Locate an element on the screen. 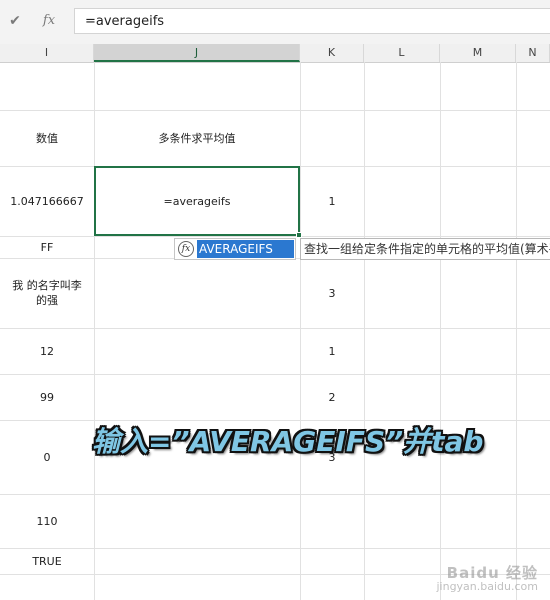 Image resolution: width=550 pixels, height=600 pixels. column-header-k: K is located at coordinates (332, 53).